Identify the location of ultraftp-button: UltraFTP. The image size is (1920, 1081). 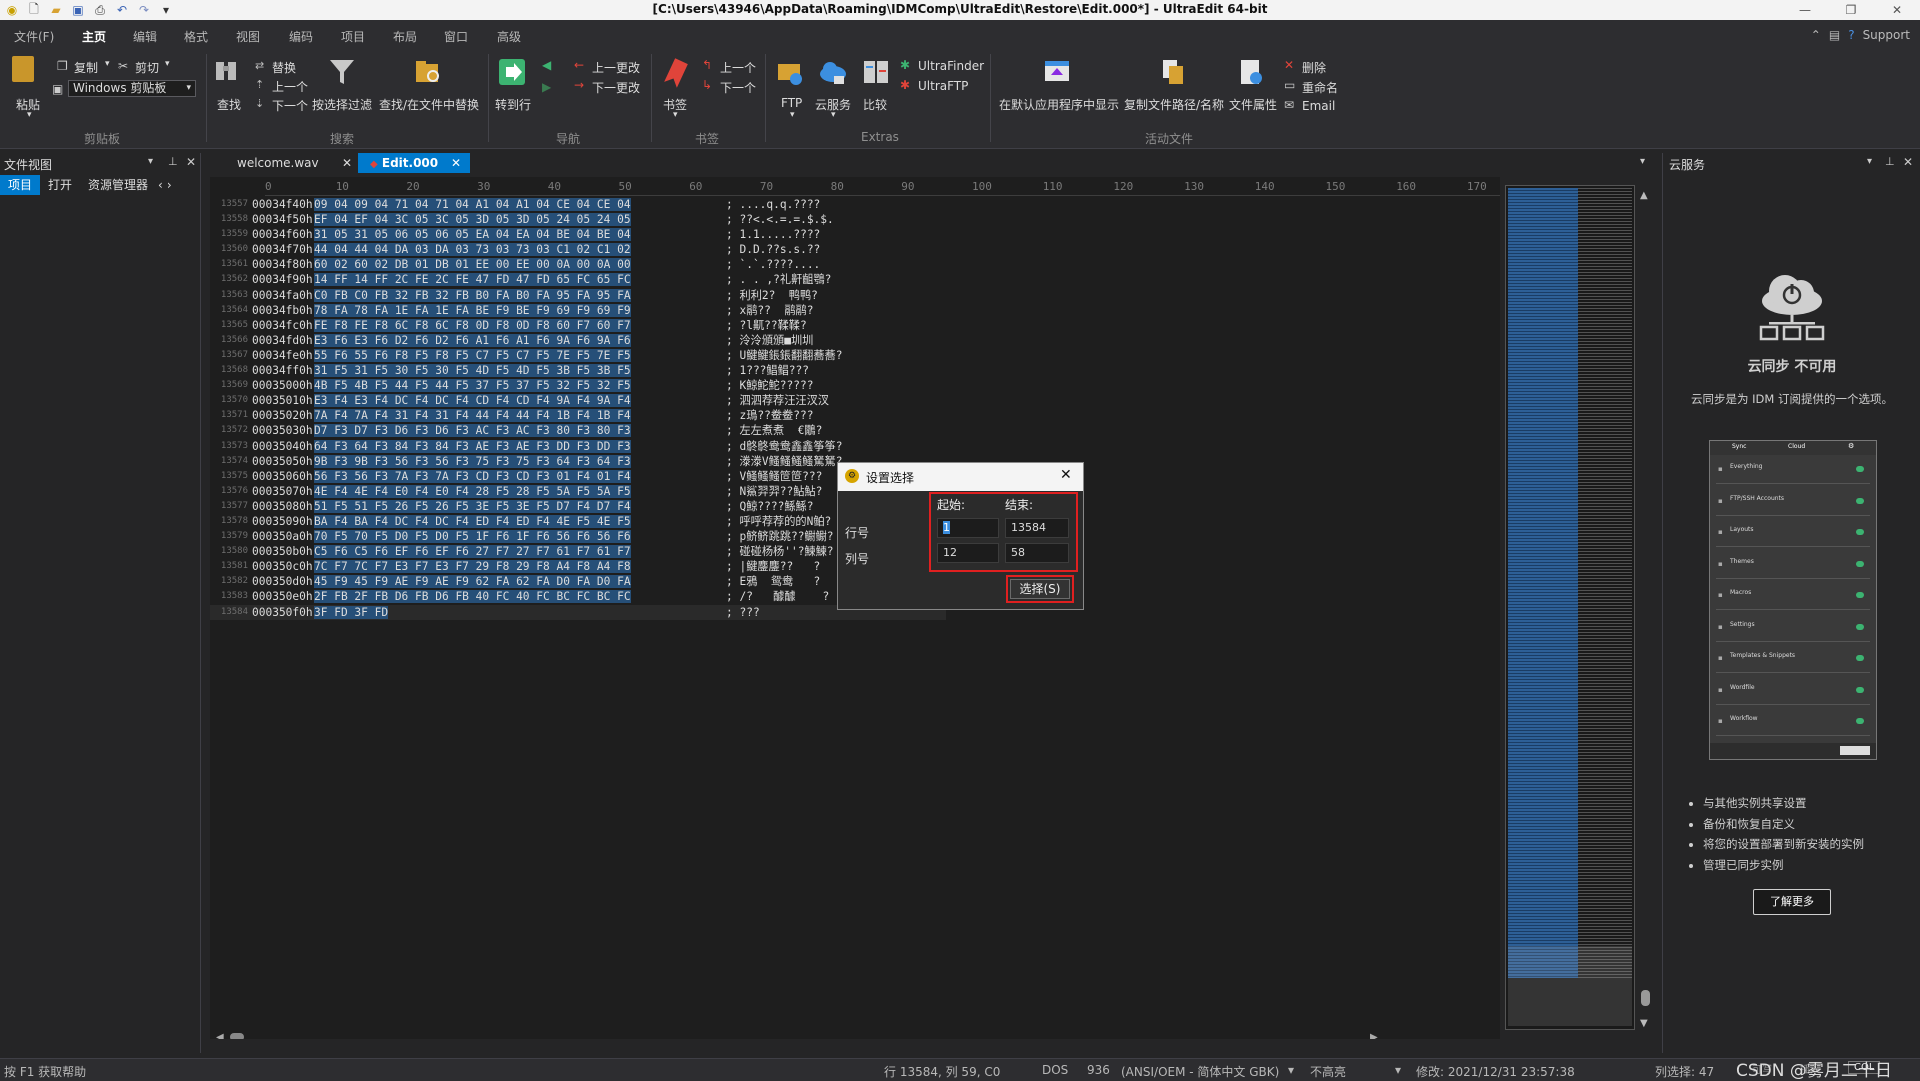
(943, 86).